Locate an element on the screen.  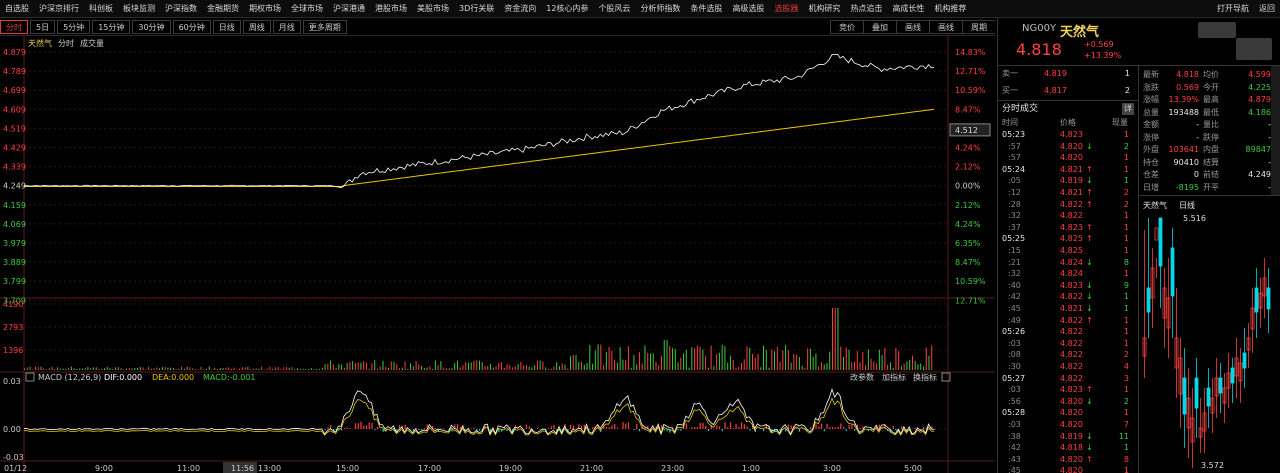
tab-period-9: 更多周期 is located at coordinates (324, 26).